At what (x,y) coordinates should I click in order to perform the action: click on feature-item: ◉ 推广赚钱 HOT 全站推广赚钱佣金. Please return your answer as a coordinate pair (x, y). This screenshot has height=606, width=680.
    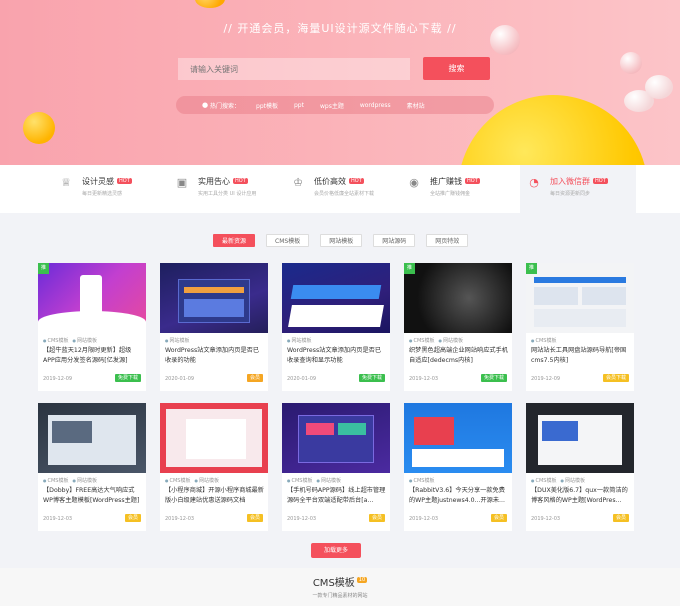
    Looking at the image, I should click on (464, 189).